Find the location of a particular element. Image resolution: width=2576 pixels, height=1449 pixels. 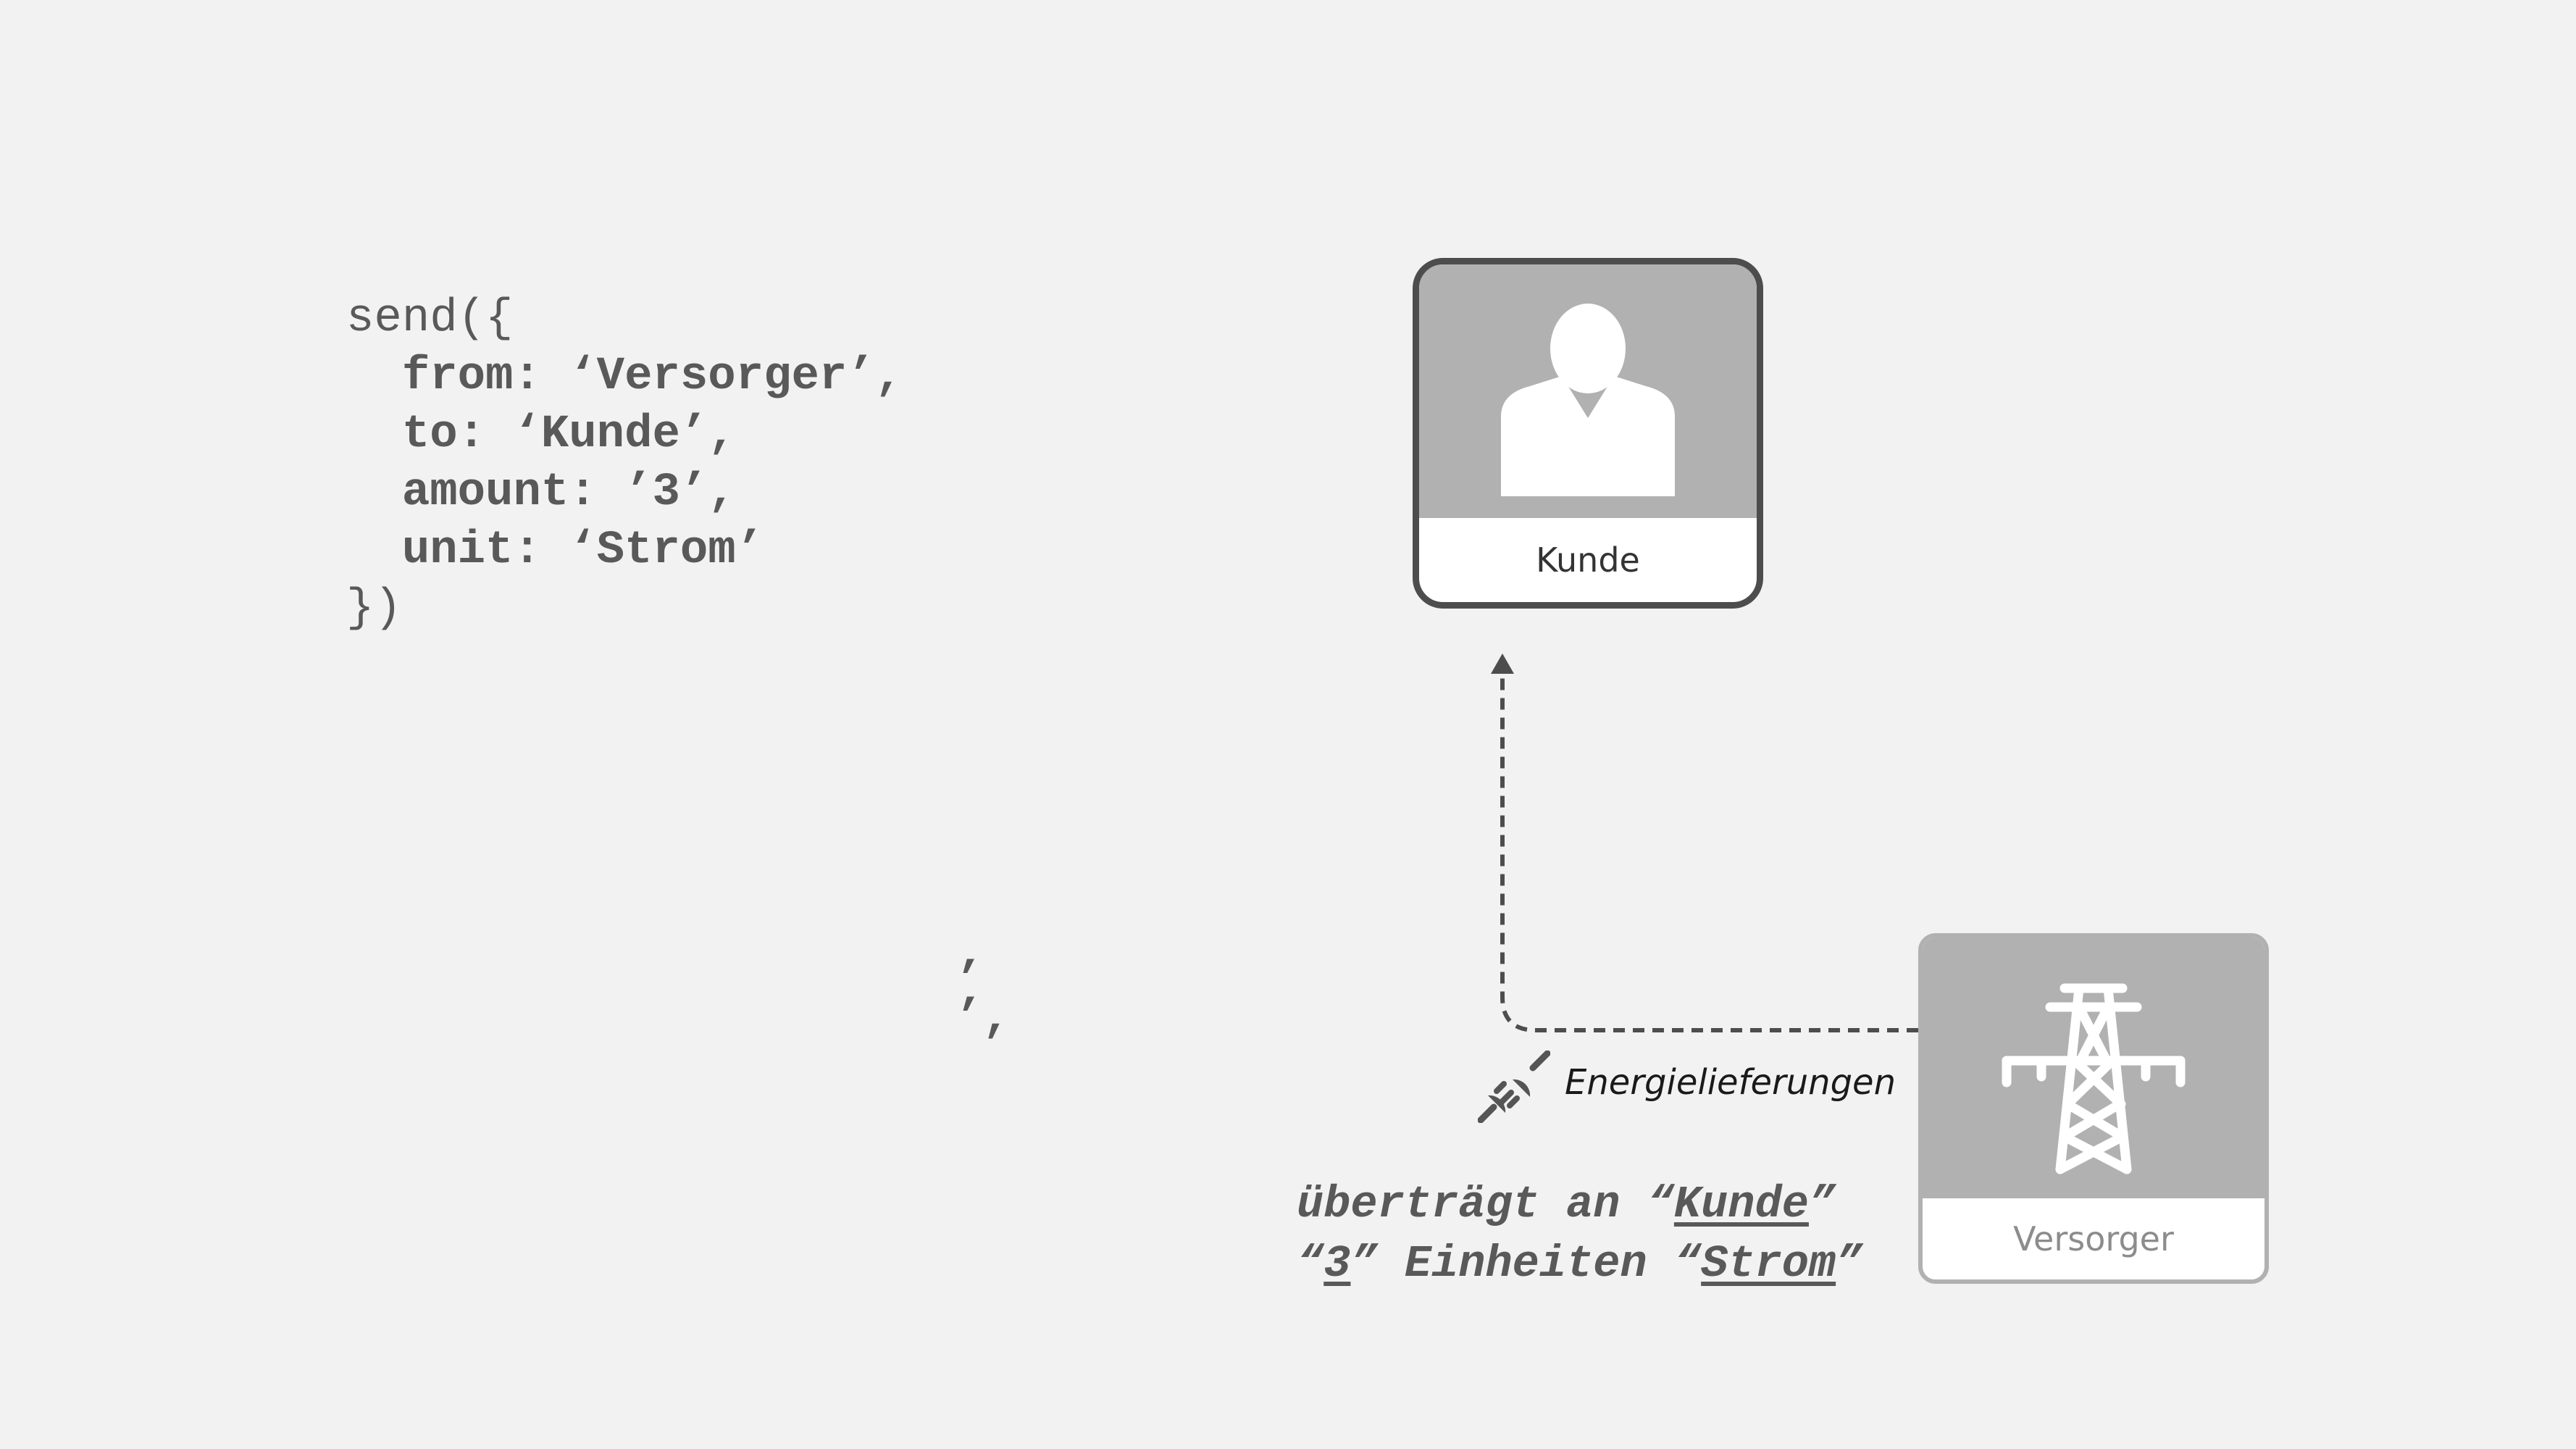

power-tower-icon is located at coordinates (2094, 1079).